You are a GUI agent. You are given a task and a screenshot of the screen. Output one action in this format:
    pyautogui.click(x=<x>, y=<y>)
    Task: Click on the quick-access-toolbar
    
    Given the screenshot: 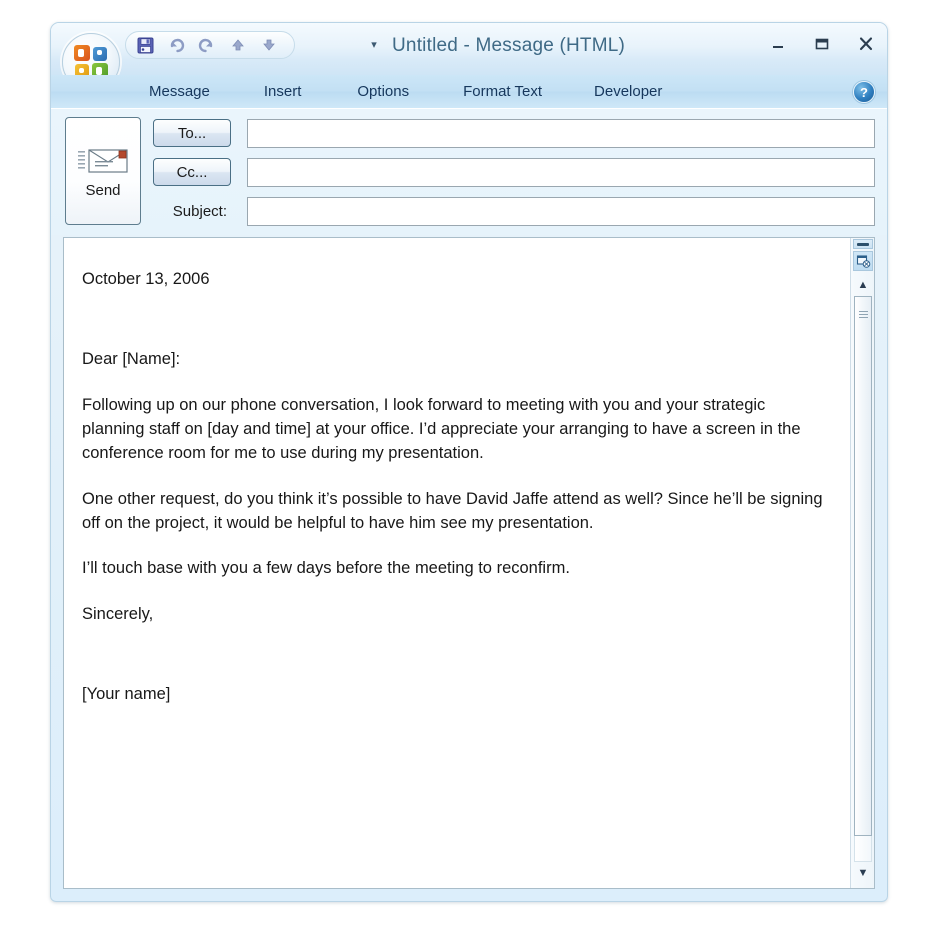 What is the action you would take?
    pyautogui.click(x=210, y=45)
    